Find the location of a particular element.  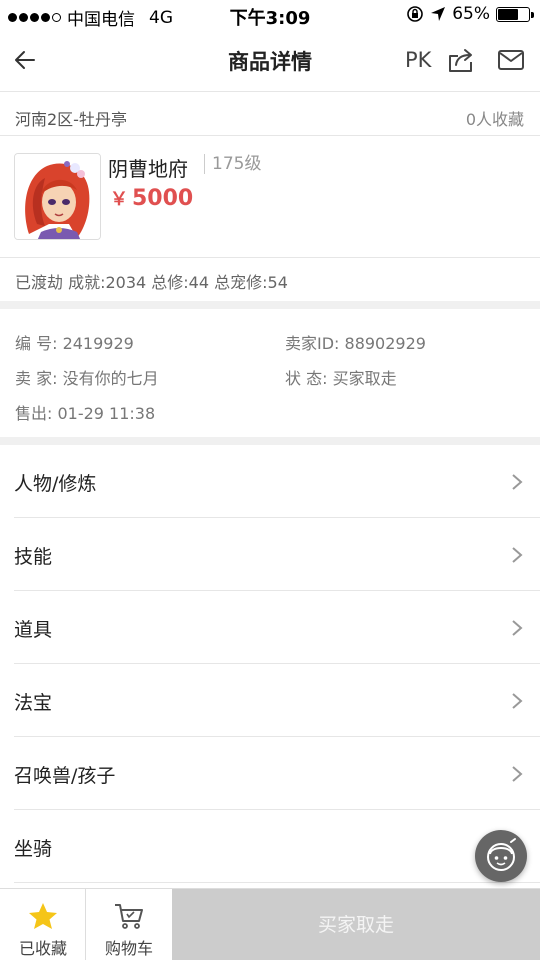

character-name: 阴曹地府 is located at coordinates (148, 169).